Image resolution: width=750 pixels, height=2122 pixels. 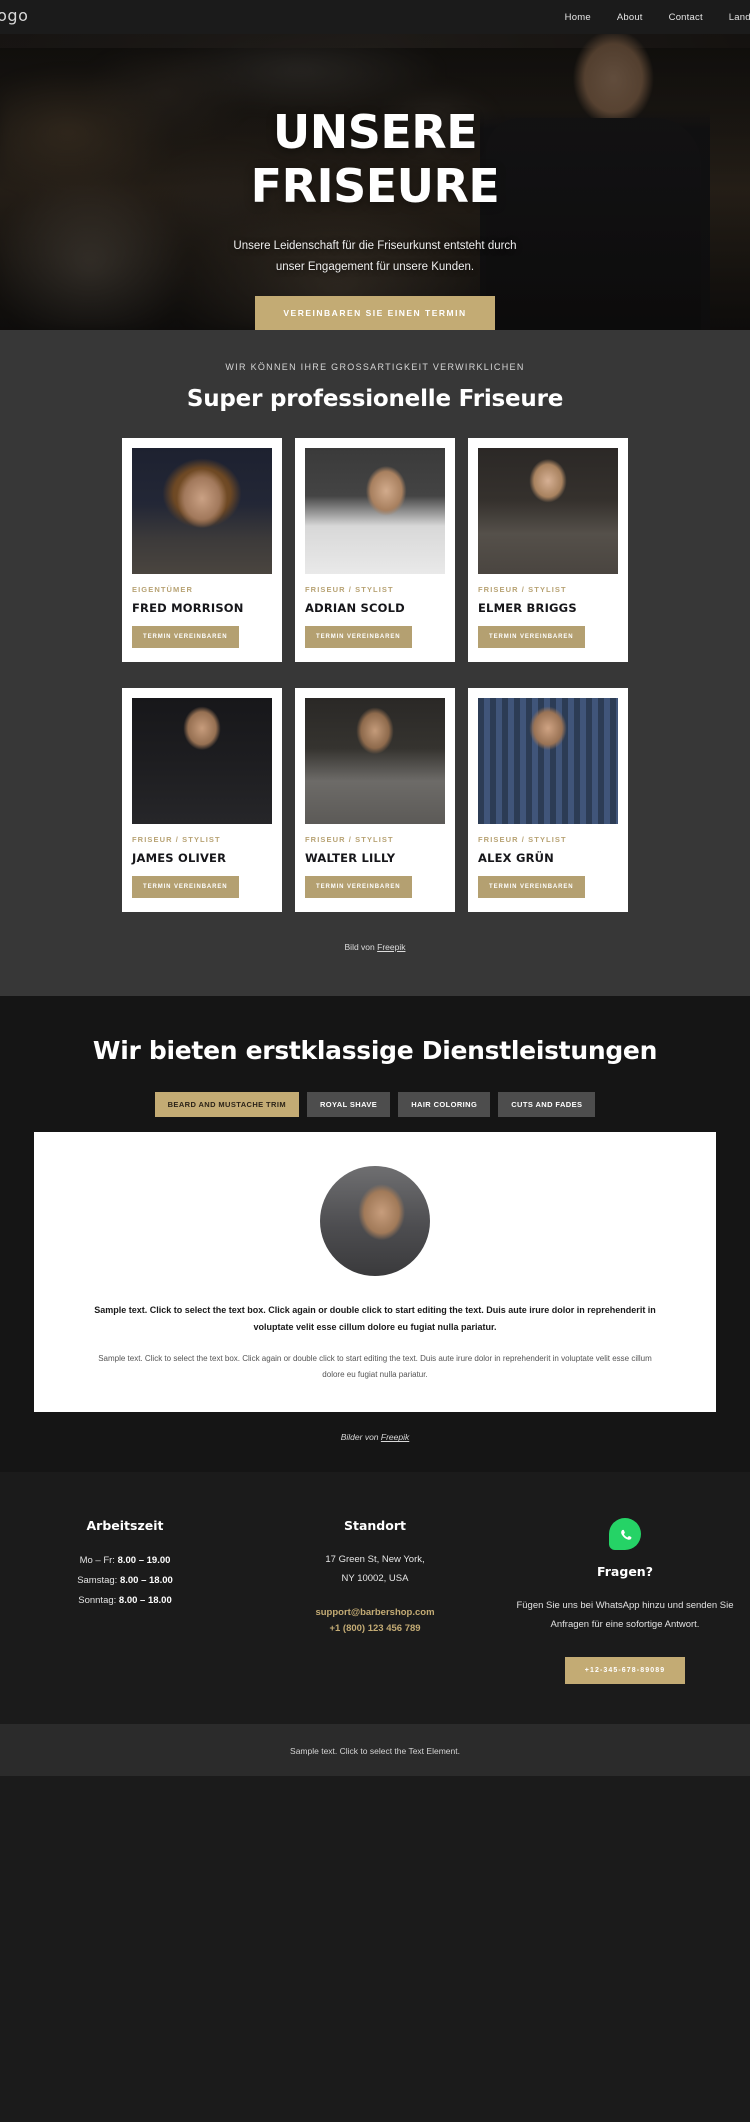 I want to click on footer-hours-row: Mo – Fr: 8.00 – 19.00, so click(x=125, y=1561).